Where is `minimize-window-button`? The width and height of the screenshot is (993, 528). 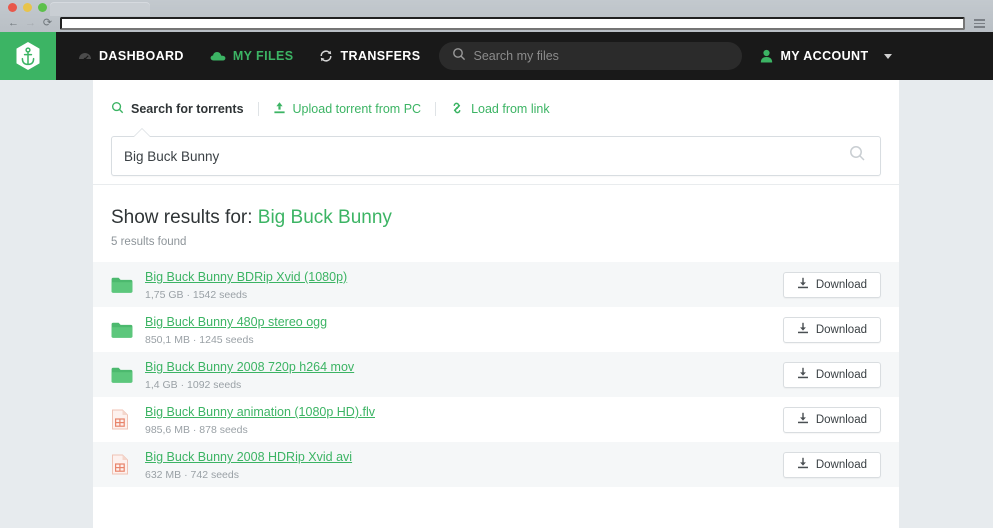 minimize-window-button is located at coordinates (27, 7).